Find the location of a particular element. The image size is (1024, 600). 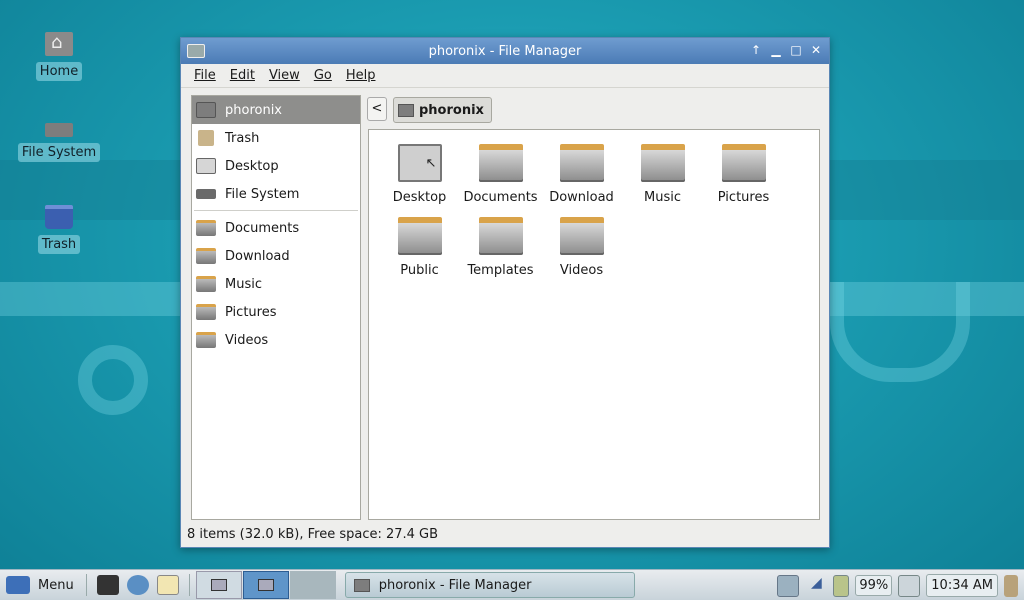

home-icon is located at coordinates (59, 44).